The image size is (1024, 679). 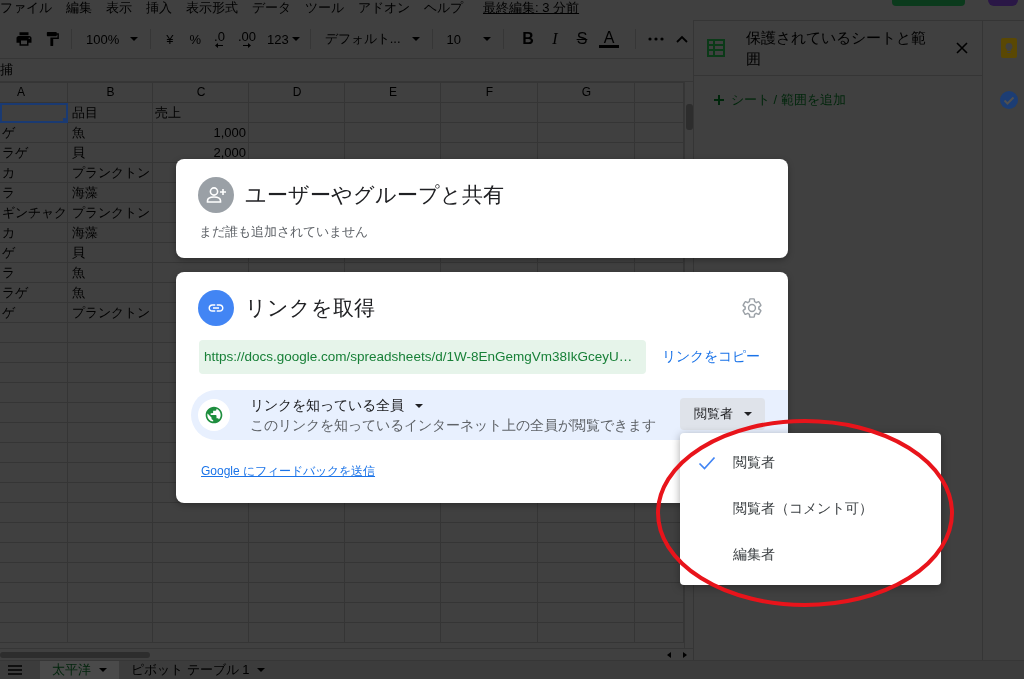 I want to click on table-cell-text: 1,000, so click(x=229, y=133).